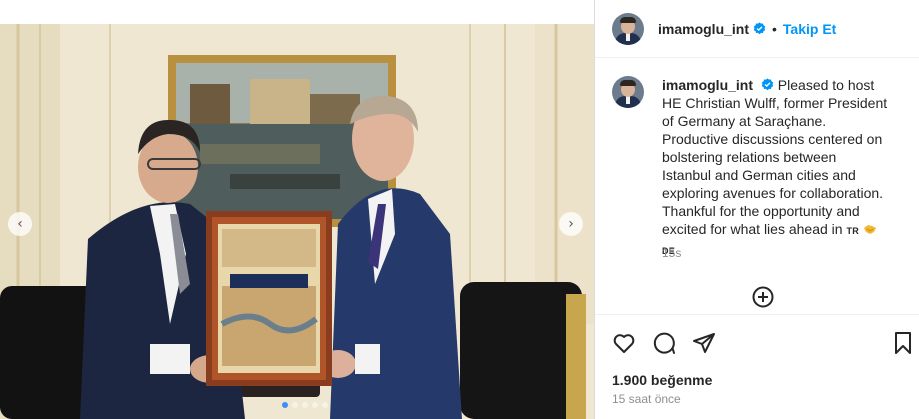 The height and width of the screenshot is (419, 919). Describe the element at coordinates (704, 343) in the screenshot. I see `share-icon` at that location.